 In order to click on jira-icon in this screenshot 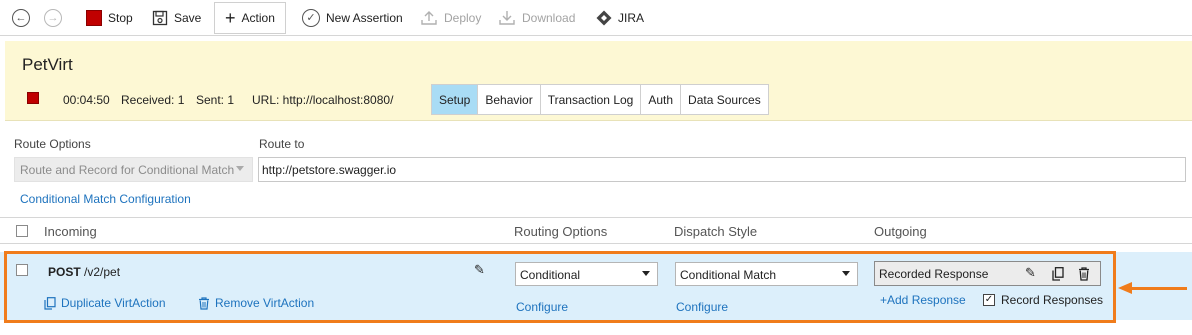, I will do `click(604, 18)`.